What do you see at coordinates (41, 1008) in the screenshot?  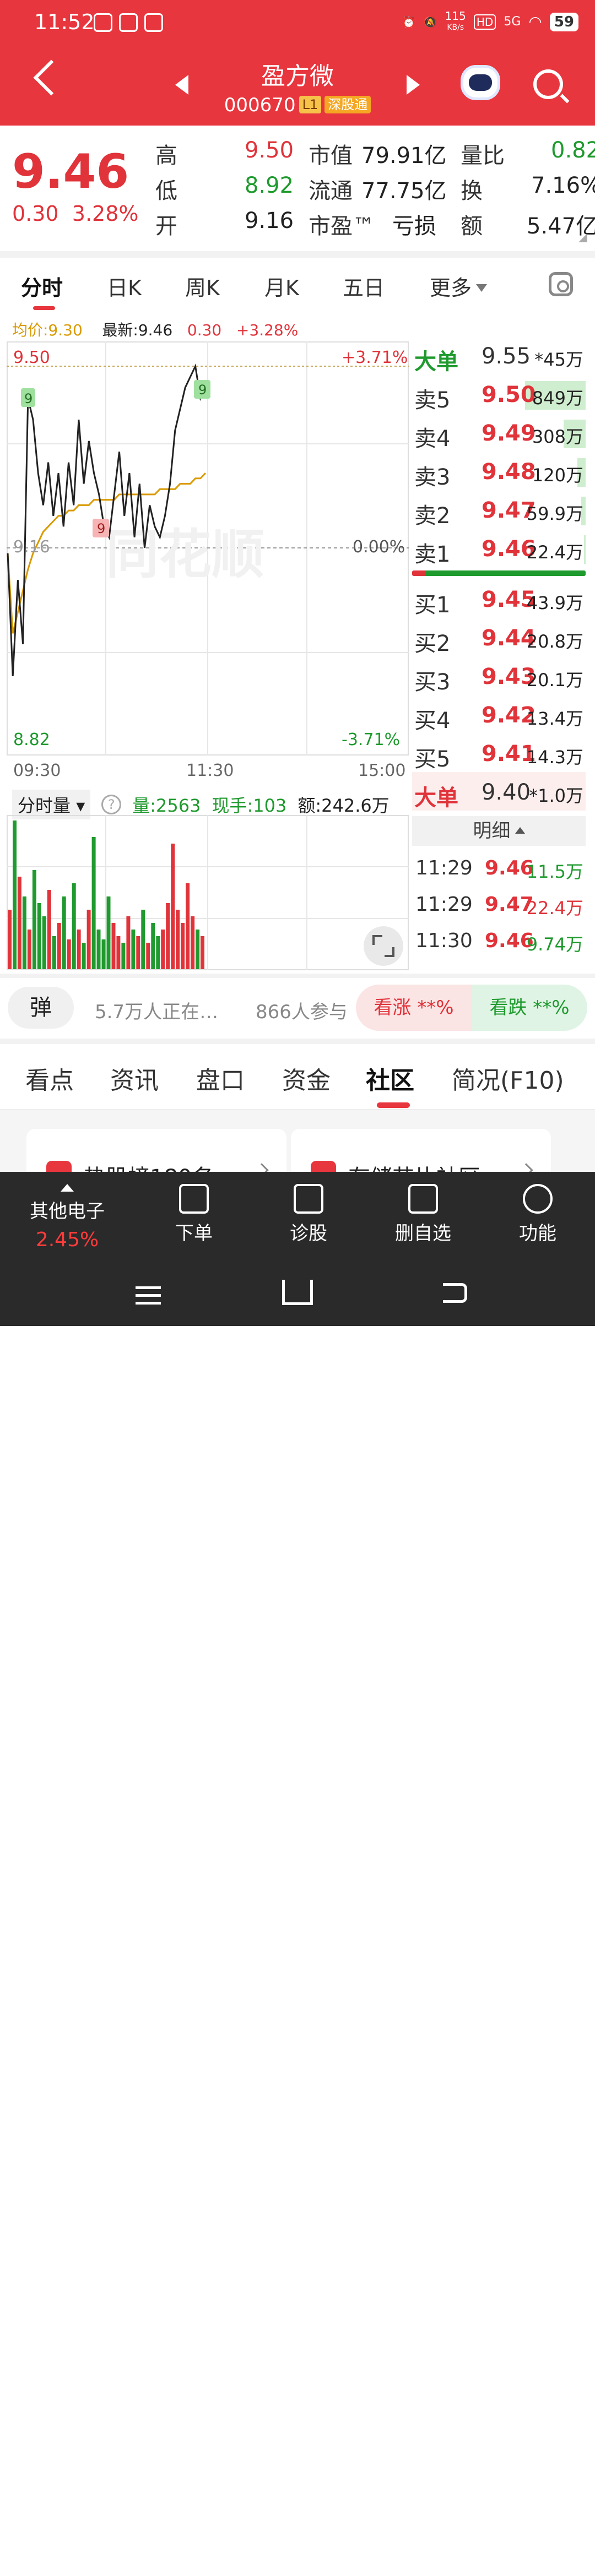 I see `danmaku-button: 弹` at bounding box center [41, 1008].